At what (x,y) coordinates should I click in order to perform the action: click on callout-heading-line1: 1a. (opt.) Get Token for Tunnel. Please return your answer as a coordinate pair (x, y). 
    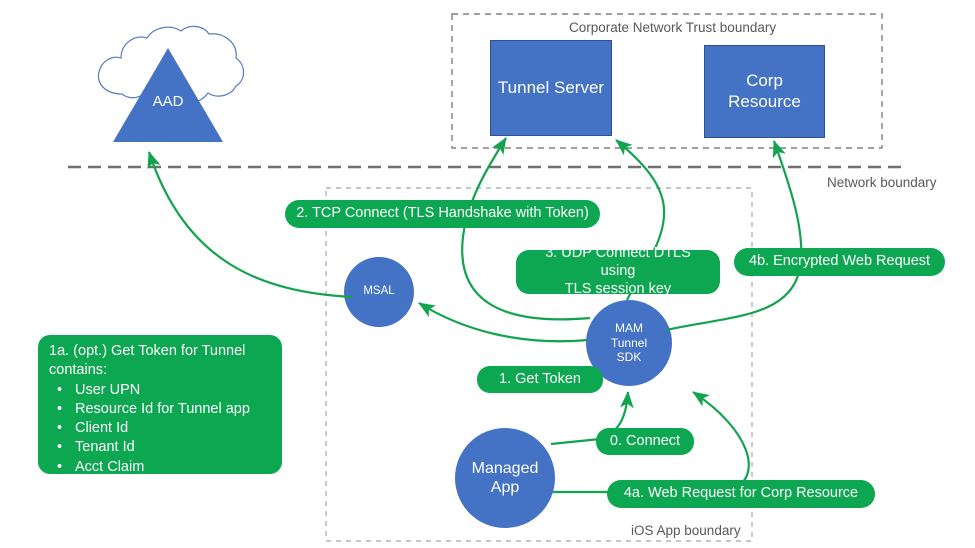
    Looking at the image, I should click on (147, 351).